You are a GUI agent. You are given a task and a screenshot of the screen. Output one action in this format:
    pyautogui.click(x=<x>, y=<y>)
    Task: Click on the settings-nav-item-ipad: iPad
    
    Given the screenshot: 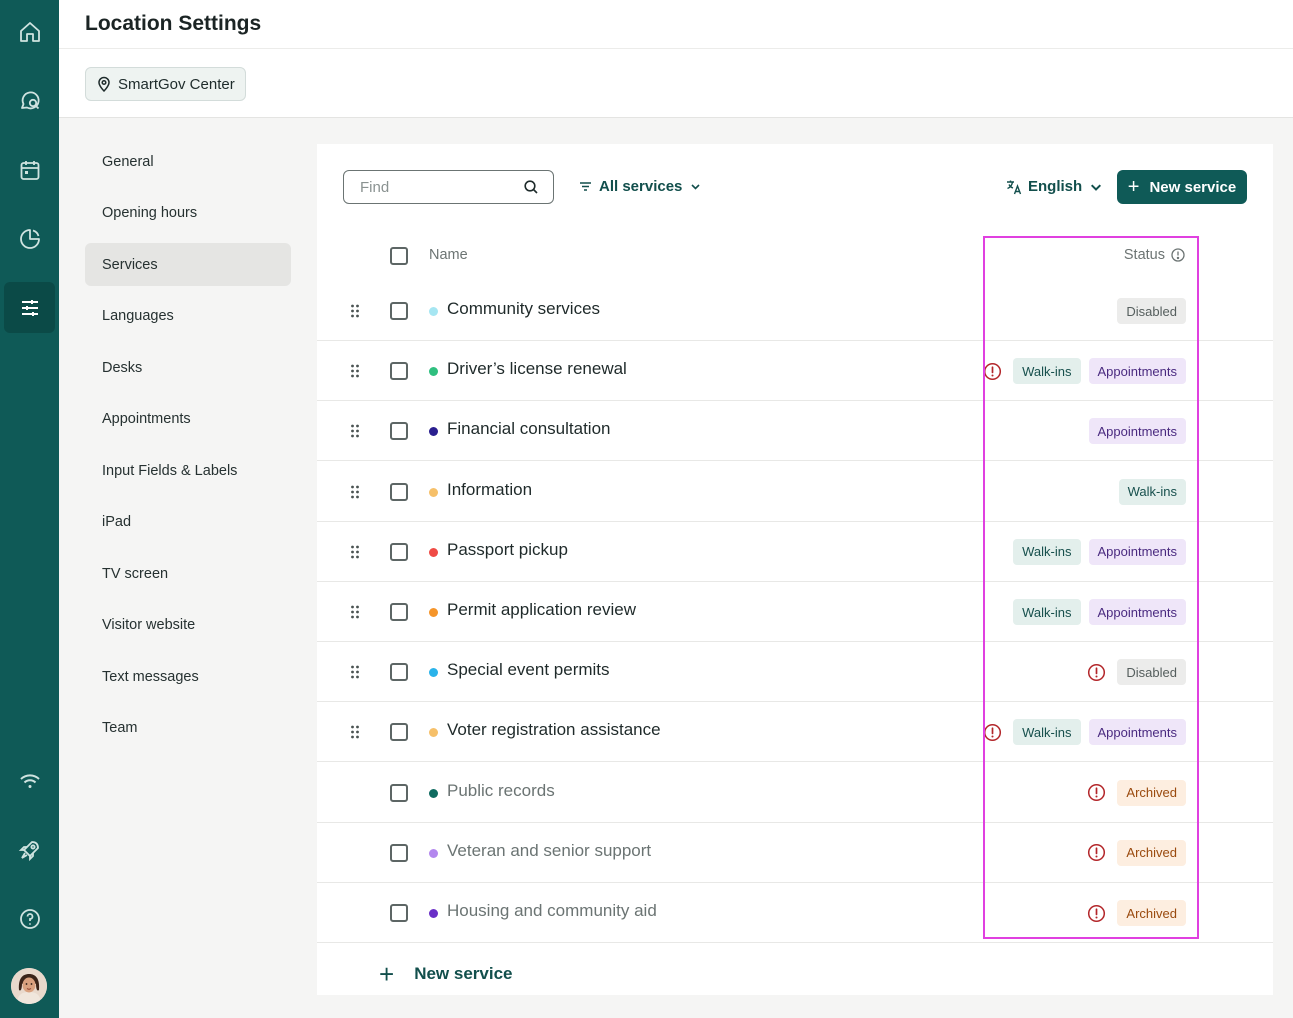 What is the action you would take?
    pyautogui.click(x=188, y=522)
    